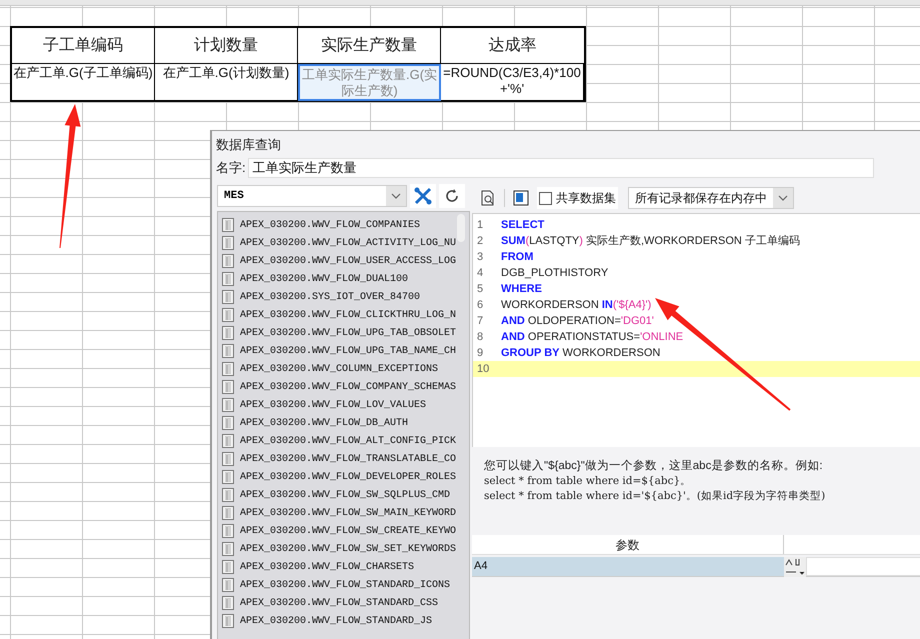 The width and height of the screenshot is (920, 639). I want to click on line-number: 4, so click(480, 273).